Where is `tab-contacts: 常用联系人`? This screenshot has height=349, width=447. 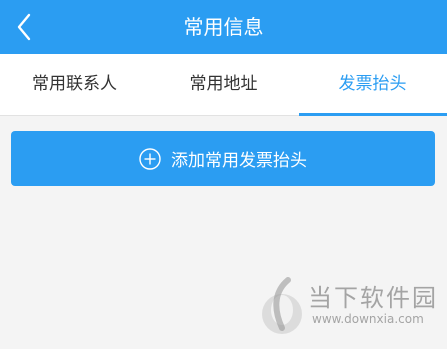 tab-contacts: 常用联系人 is located at coordinates (74, 84).